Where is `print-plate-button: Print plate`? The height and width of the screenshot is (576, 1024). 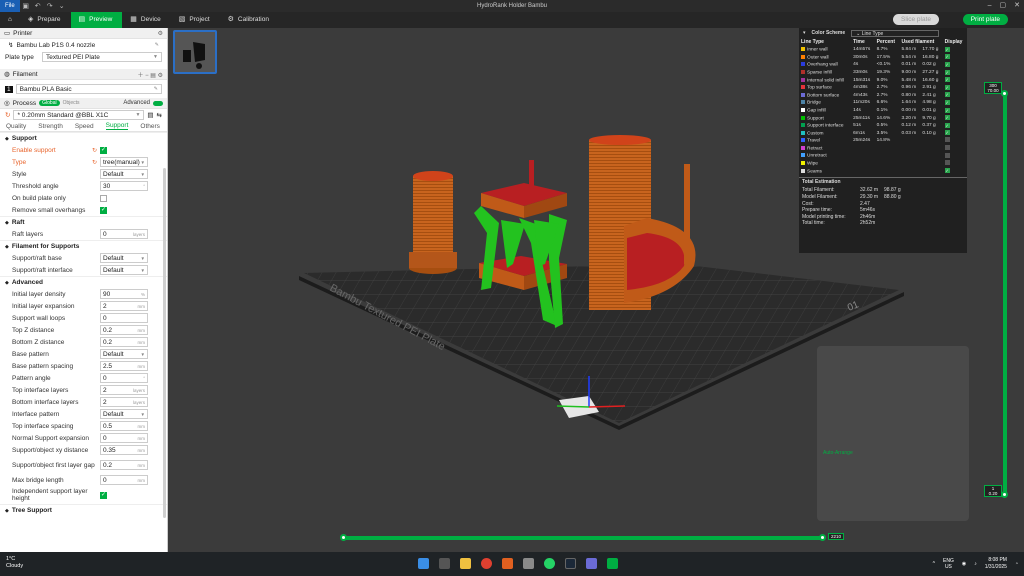 print-plate-button: Print plate is located at coordinates (985, 19).